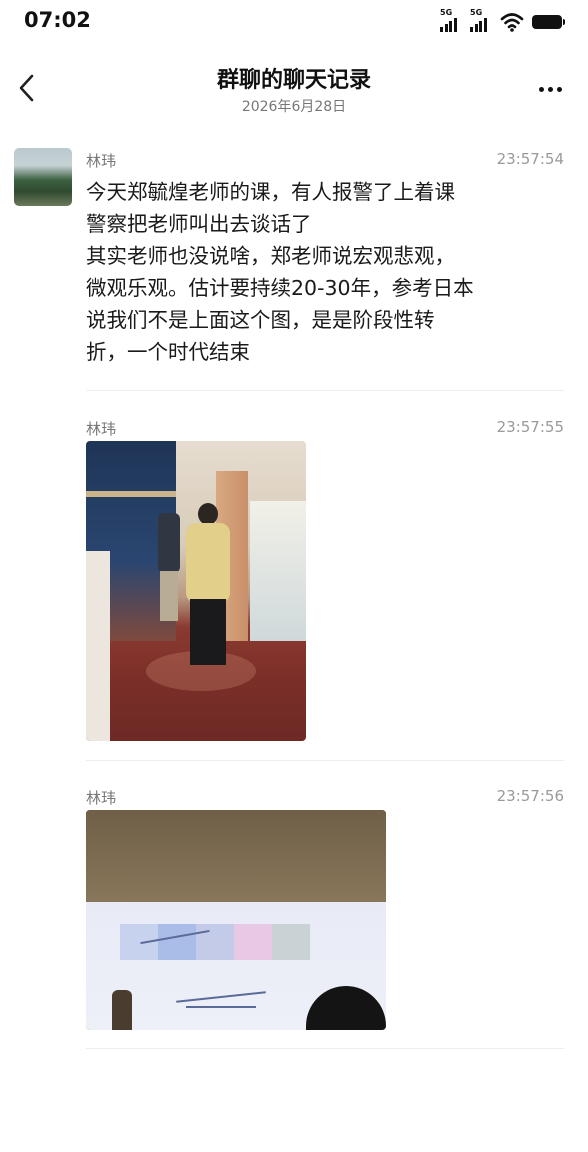 This screenshot has width=588, height=1152. Describe the element at coordinates (293, 80) in the screenshot. I see `page-title: 群聊的聊天记录` at that location.